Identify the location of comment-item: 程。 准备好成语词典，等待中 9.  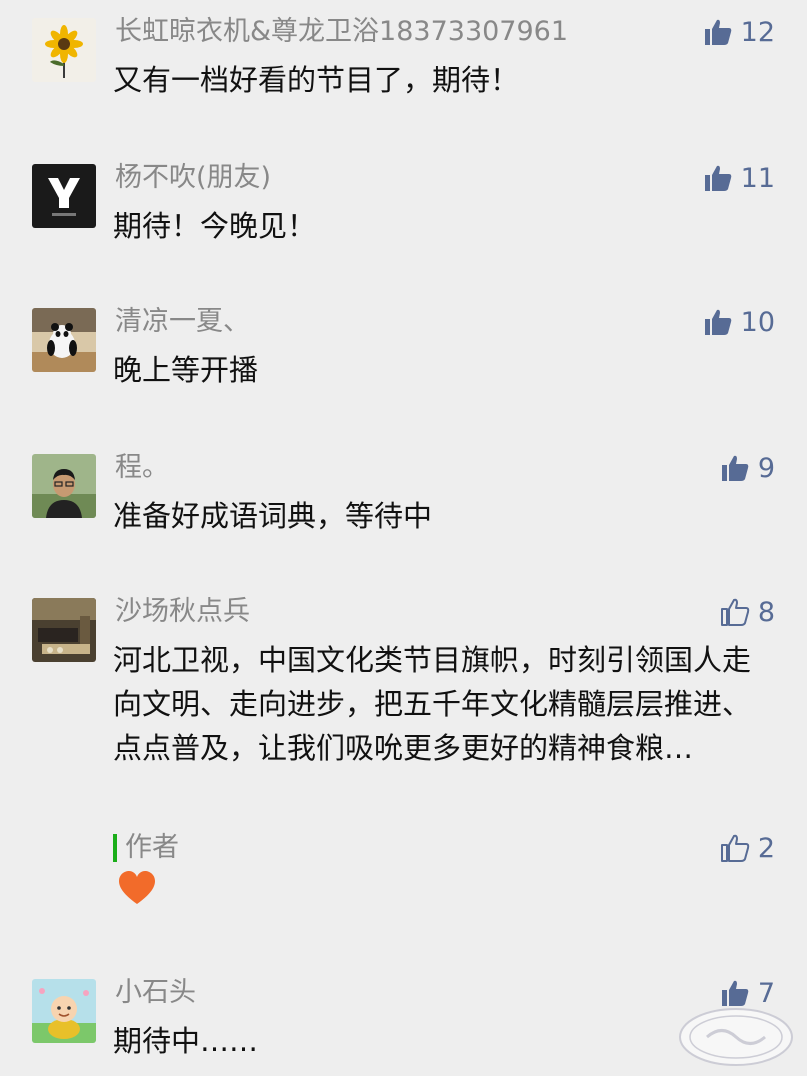
(403, 505).